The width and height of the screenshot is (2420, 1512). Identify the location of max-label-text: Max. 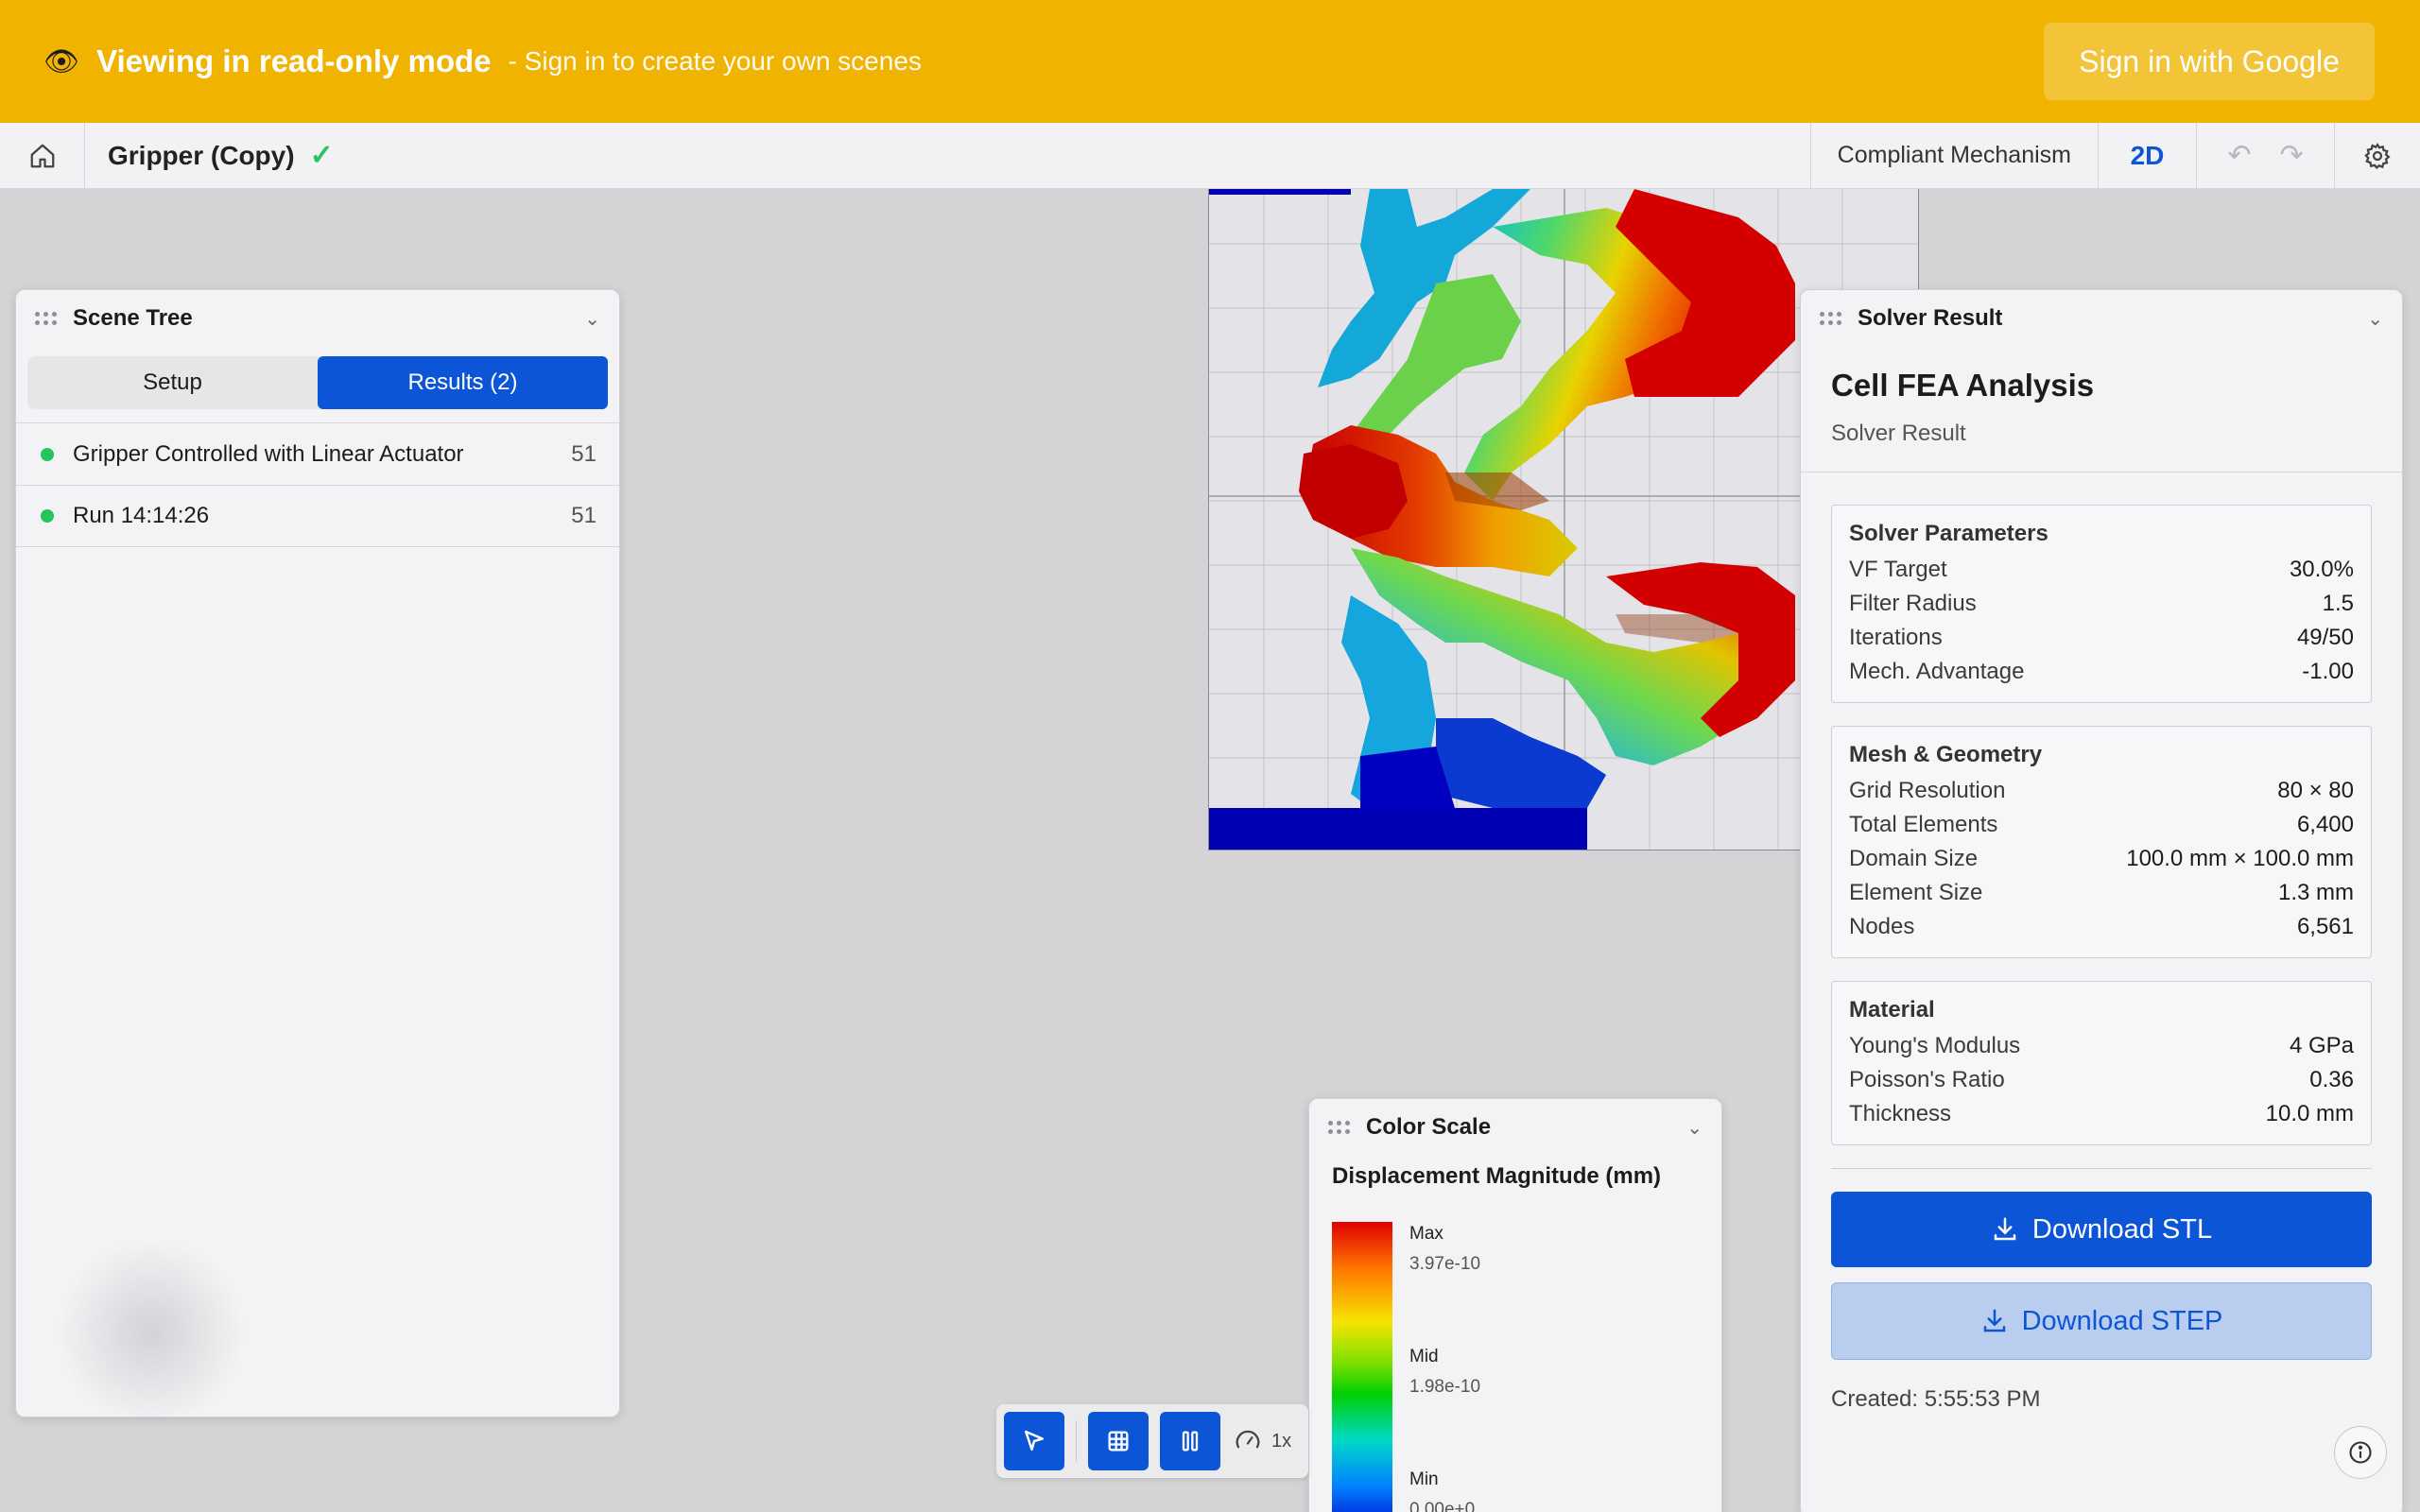
(1426, 1234).